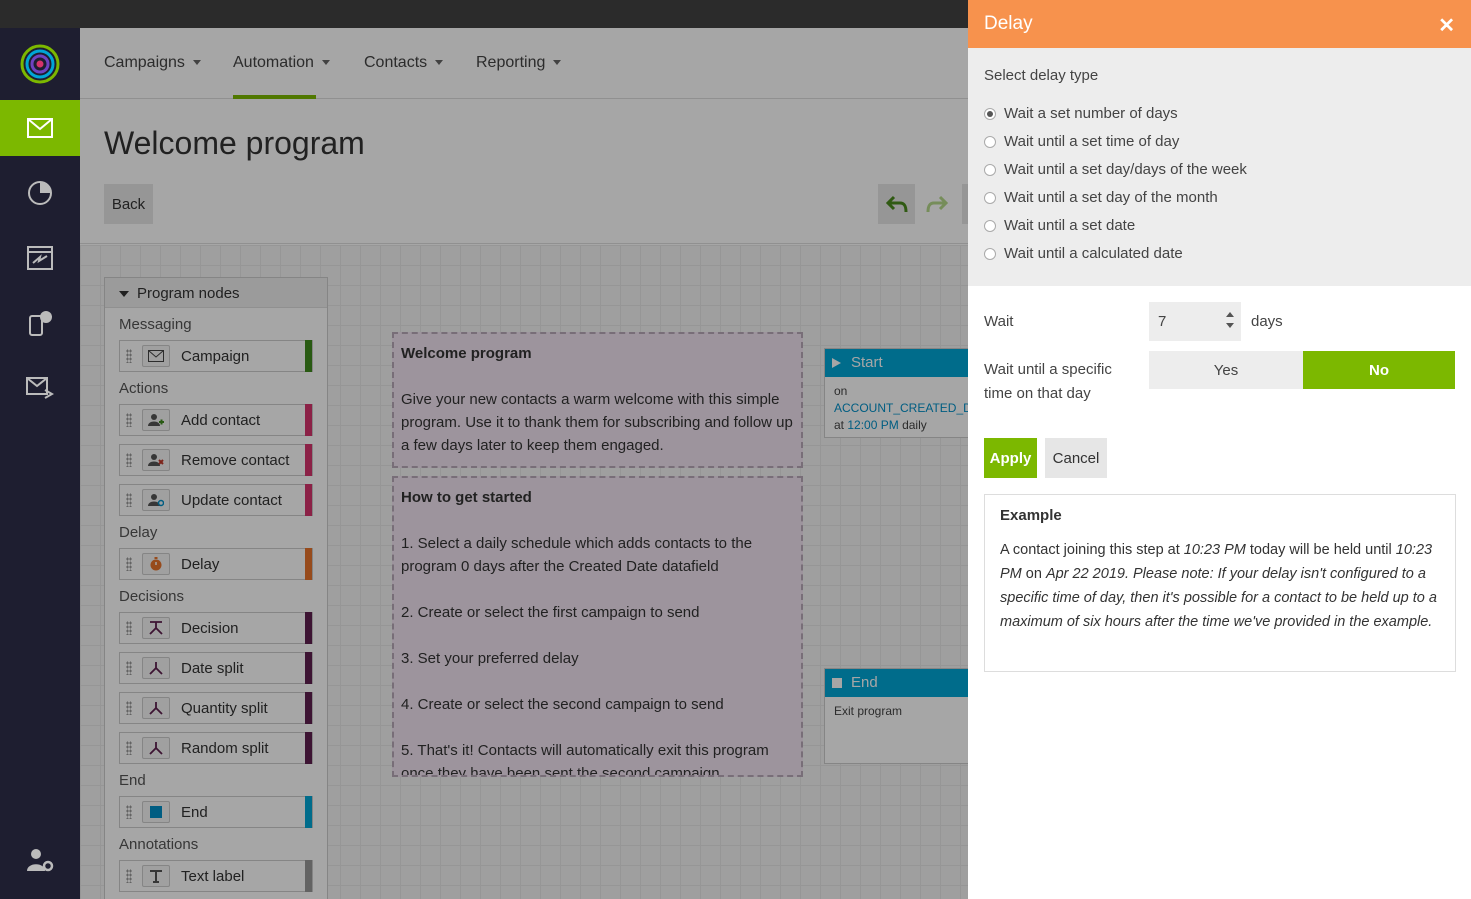  What do you see at coordinates (40, 128) in the screenshot?
I see `email-nav-icon` at bounding box center [40, 128].